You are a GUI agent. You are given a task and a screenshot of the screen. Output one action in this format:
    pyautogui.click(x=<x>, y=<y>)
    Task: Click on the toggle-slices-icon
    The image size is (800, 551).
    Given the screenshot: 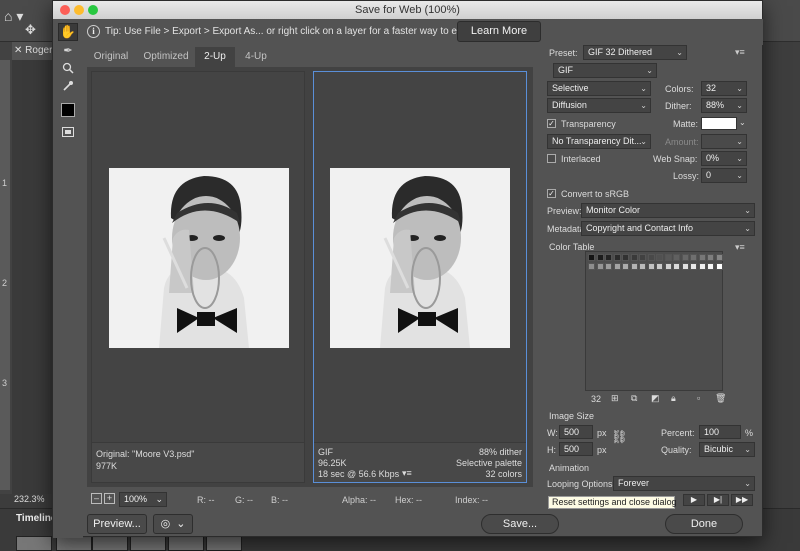 What is the action you would take?
    pyautogui.click(x=68, y=132)
    